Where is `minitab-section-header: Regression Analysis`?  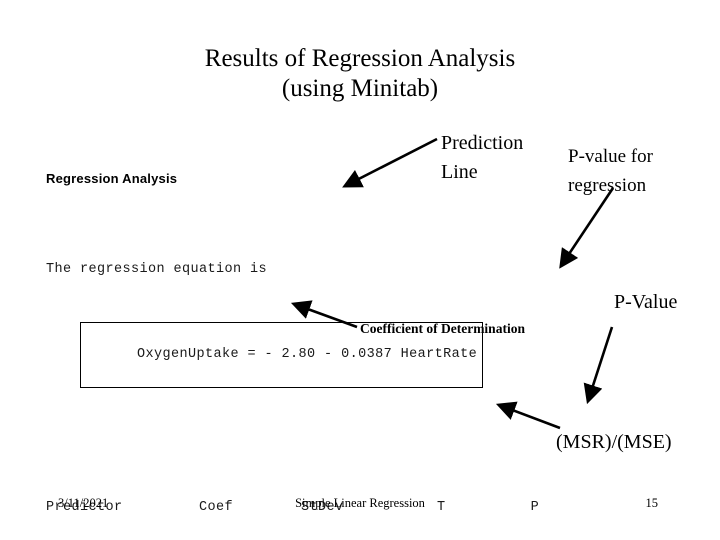
minitab-section-header: Regression Analysis is located at coordinates (112, 178).